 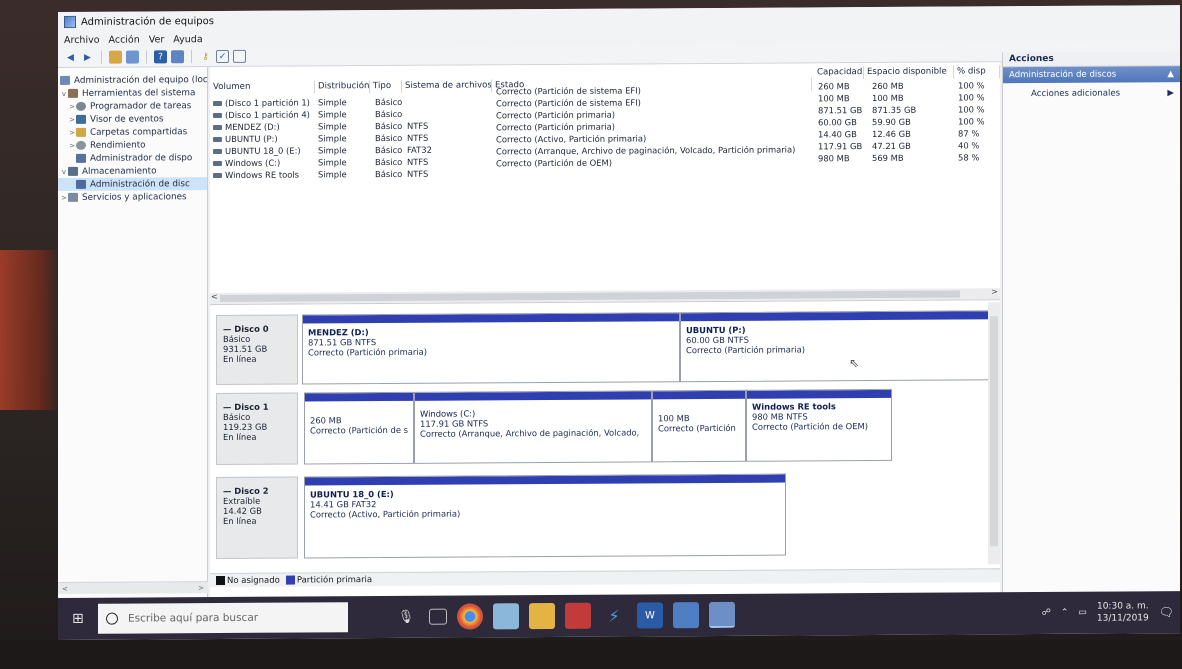 What do you see at coordinates (1123, 612) in the screenshot?
I see `clock: 10:30 a. m. 13/11/2019` at bounding box center [1123, 612].